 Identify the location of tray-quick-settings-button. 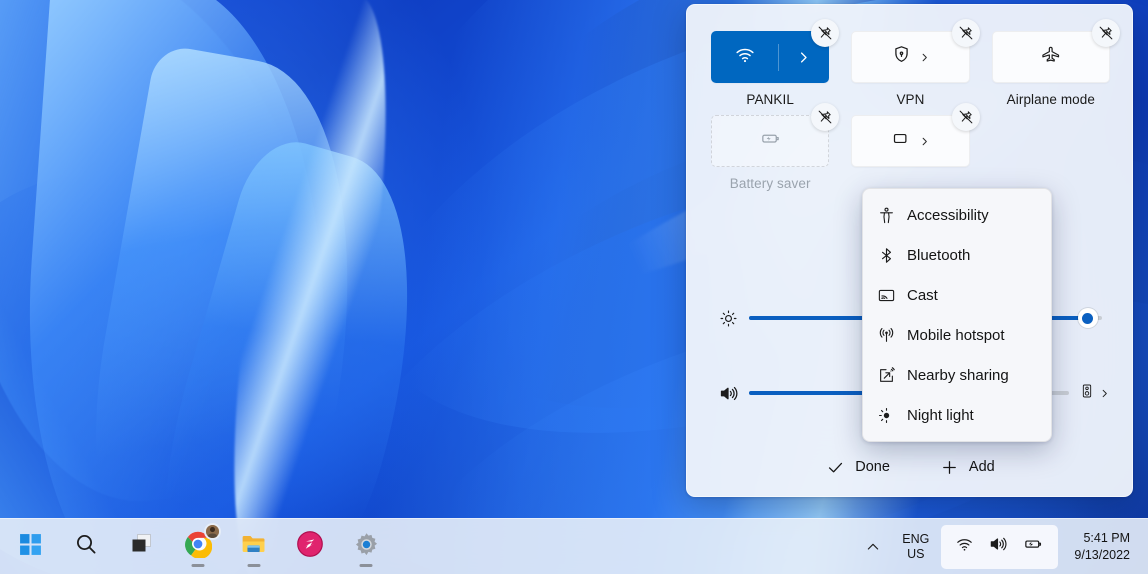
(1000, 546).